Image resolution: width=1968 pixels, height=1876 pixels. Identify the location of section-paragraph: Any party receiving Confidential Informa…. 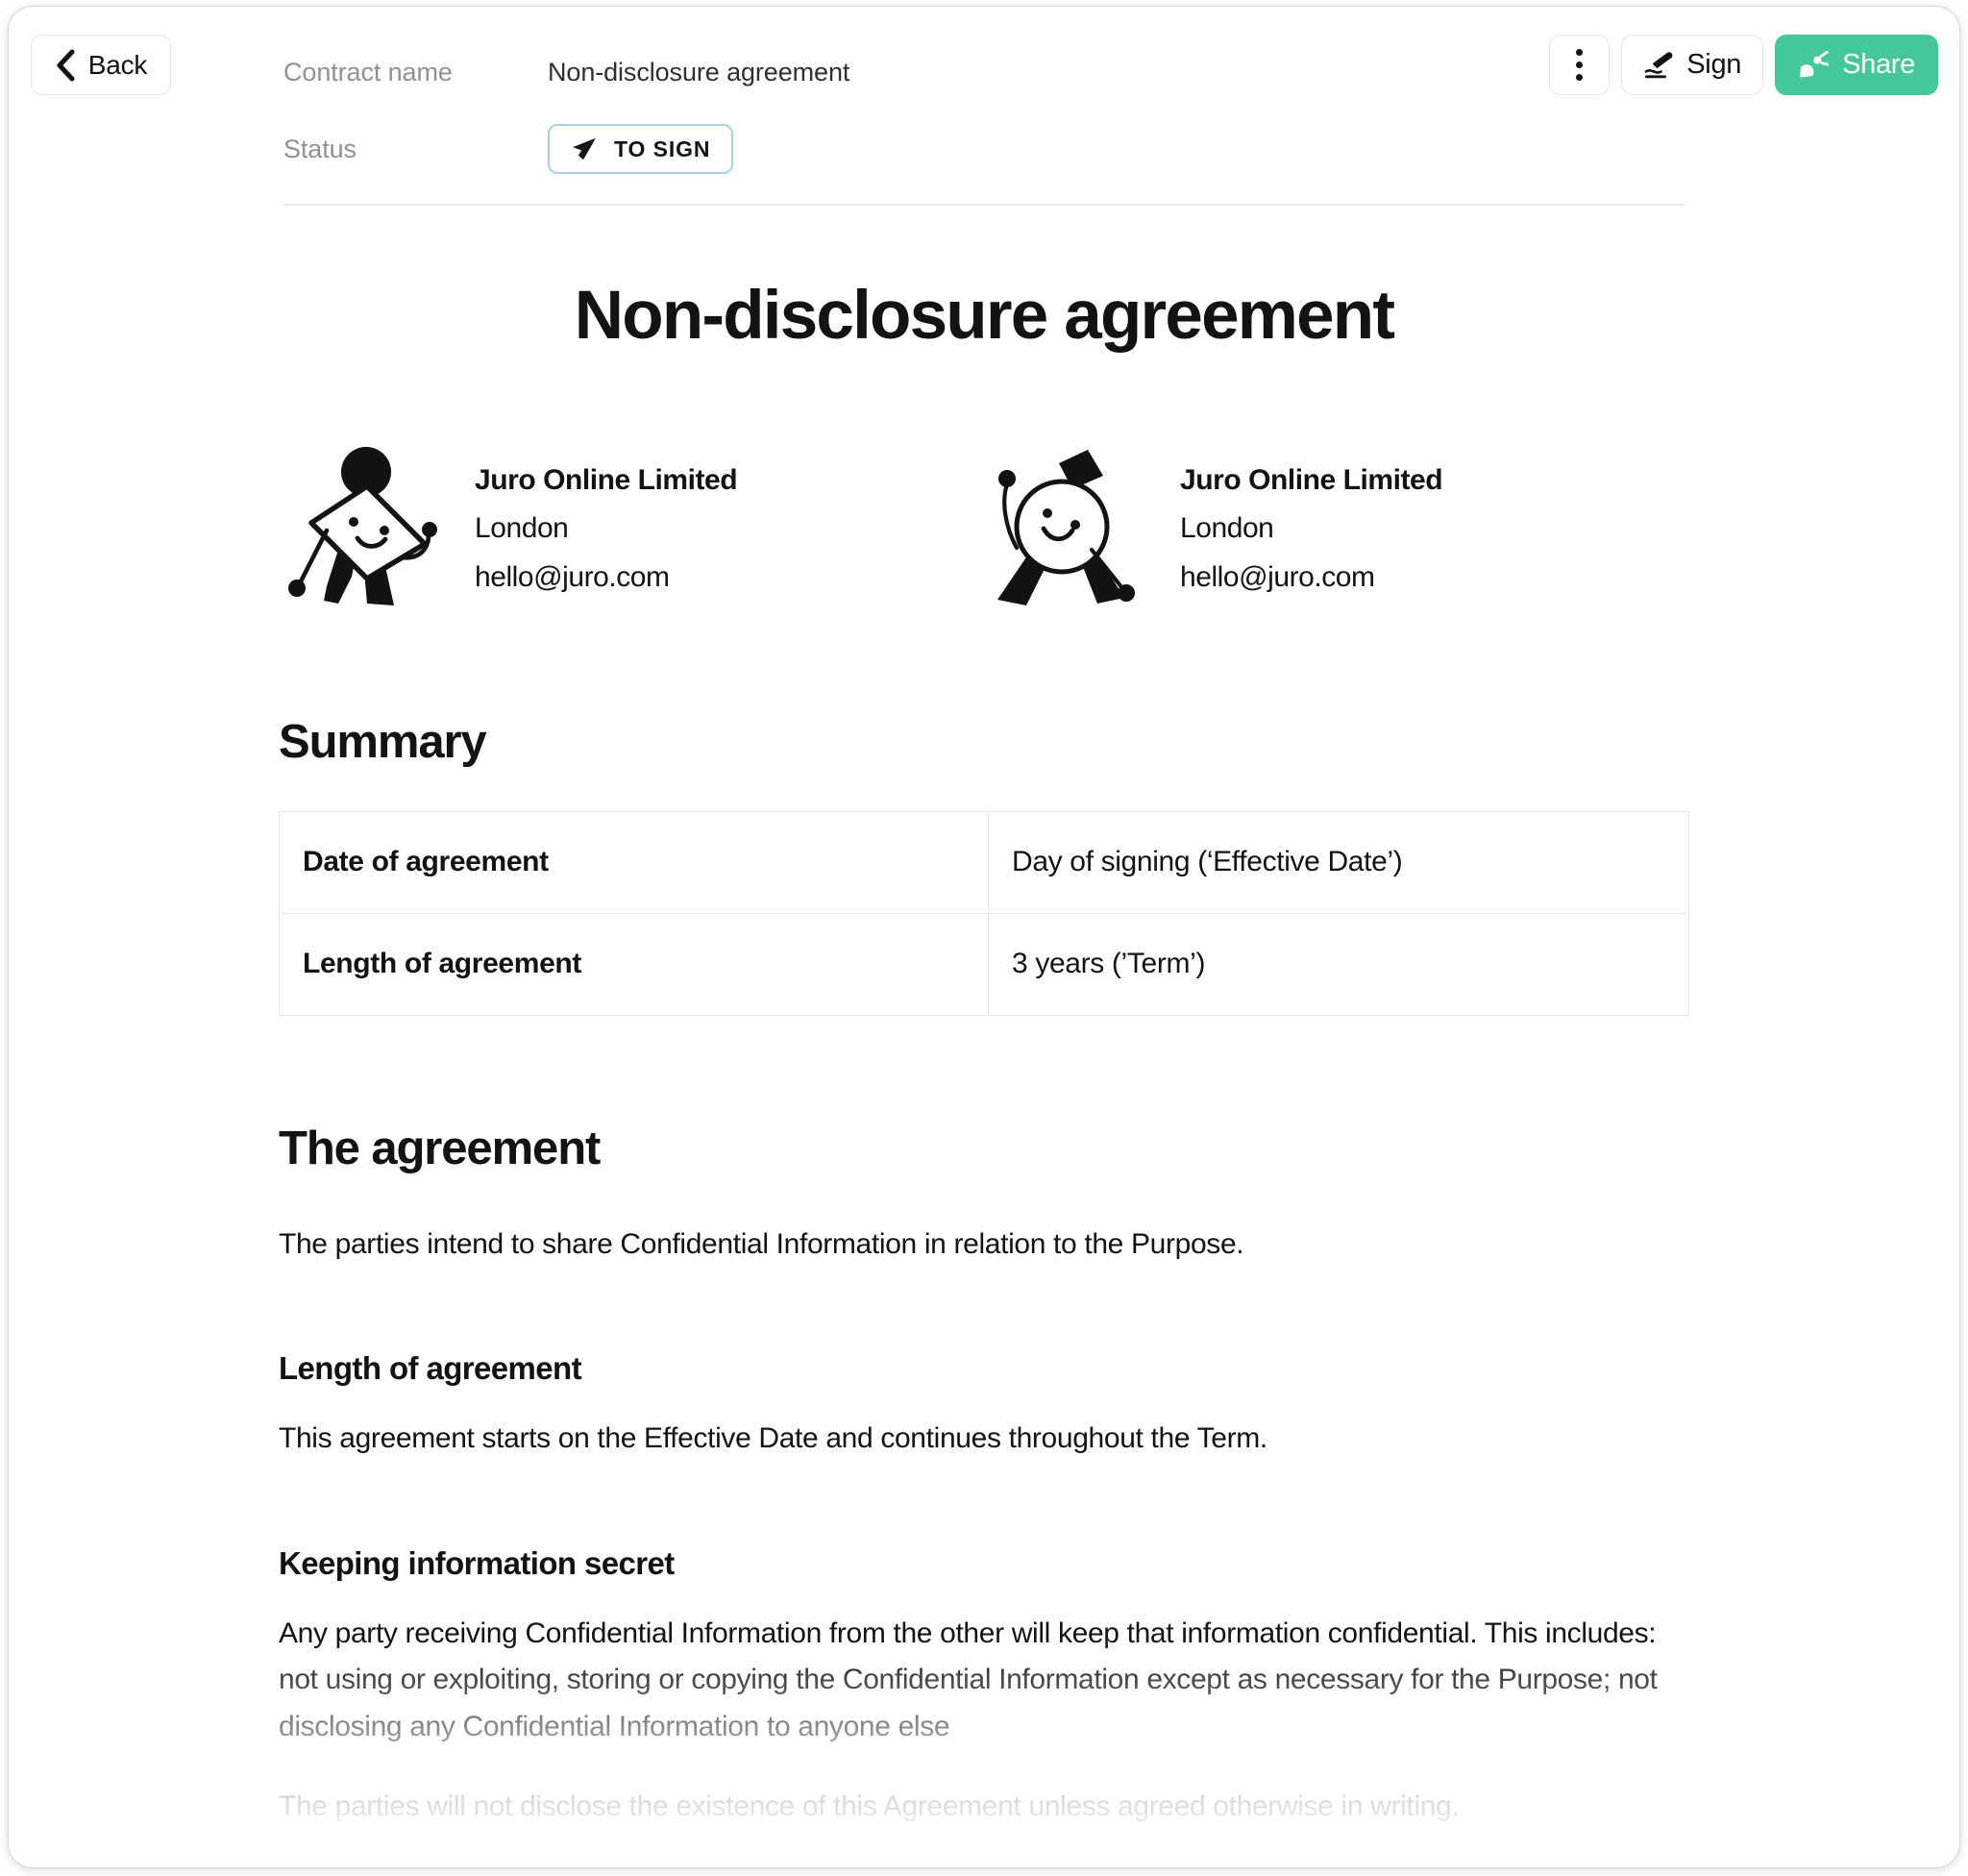
(969, 1680).